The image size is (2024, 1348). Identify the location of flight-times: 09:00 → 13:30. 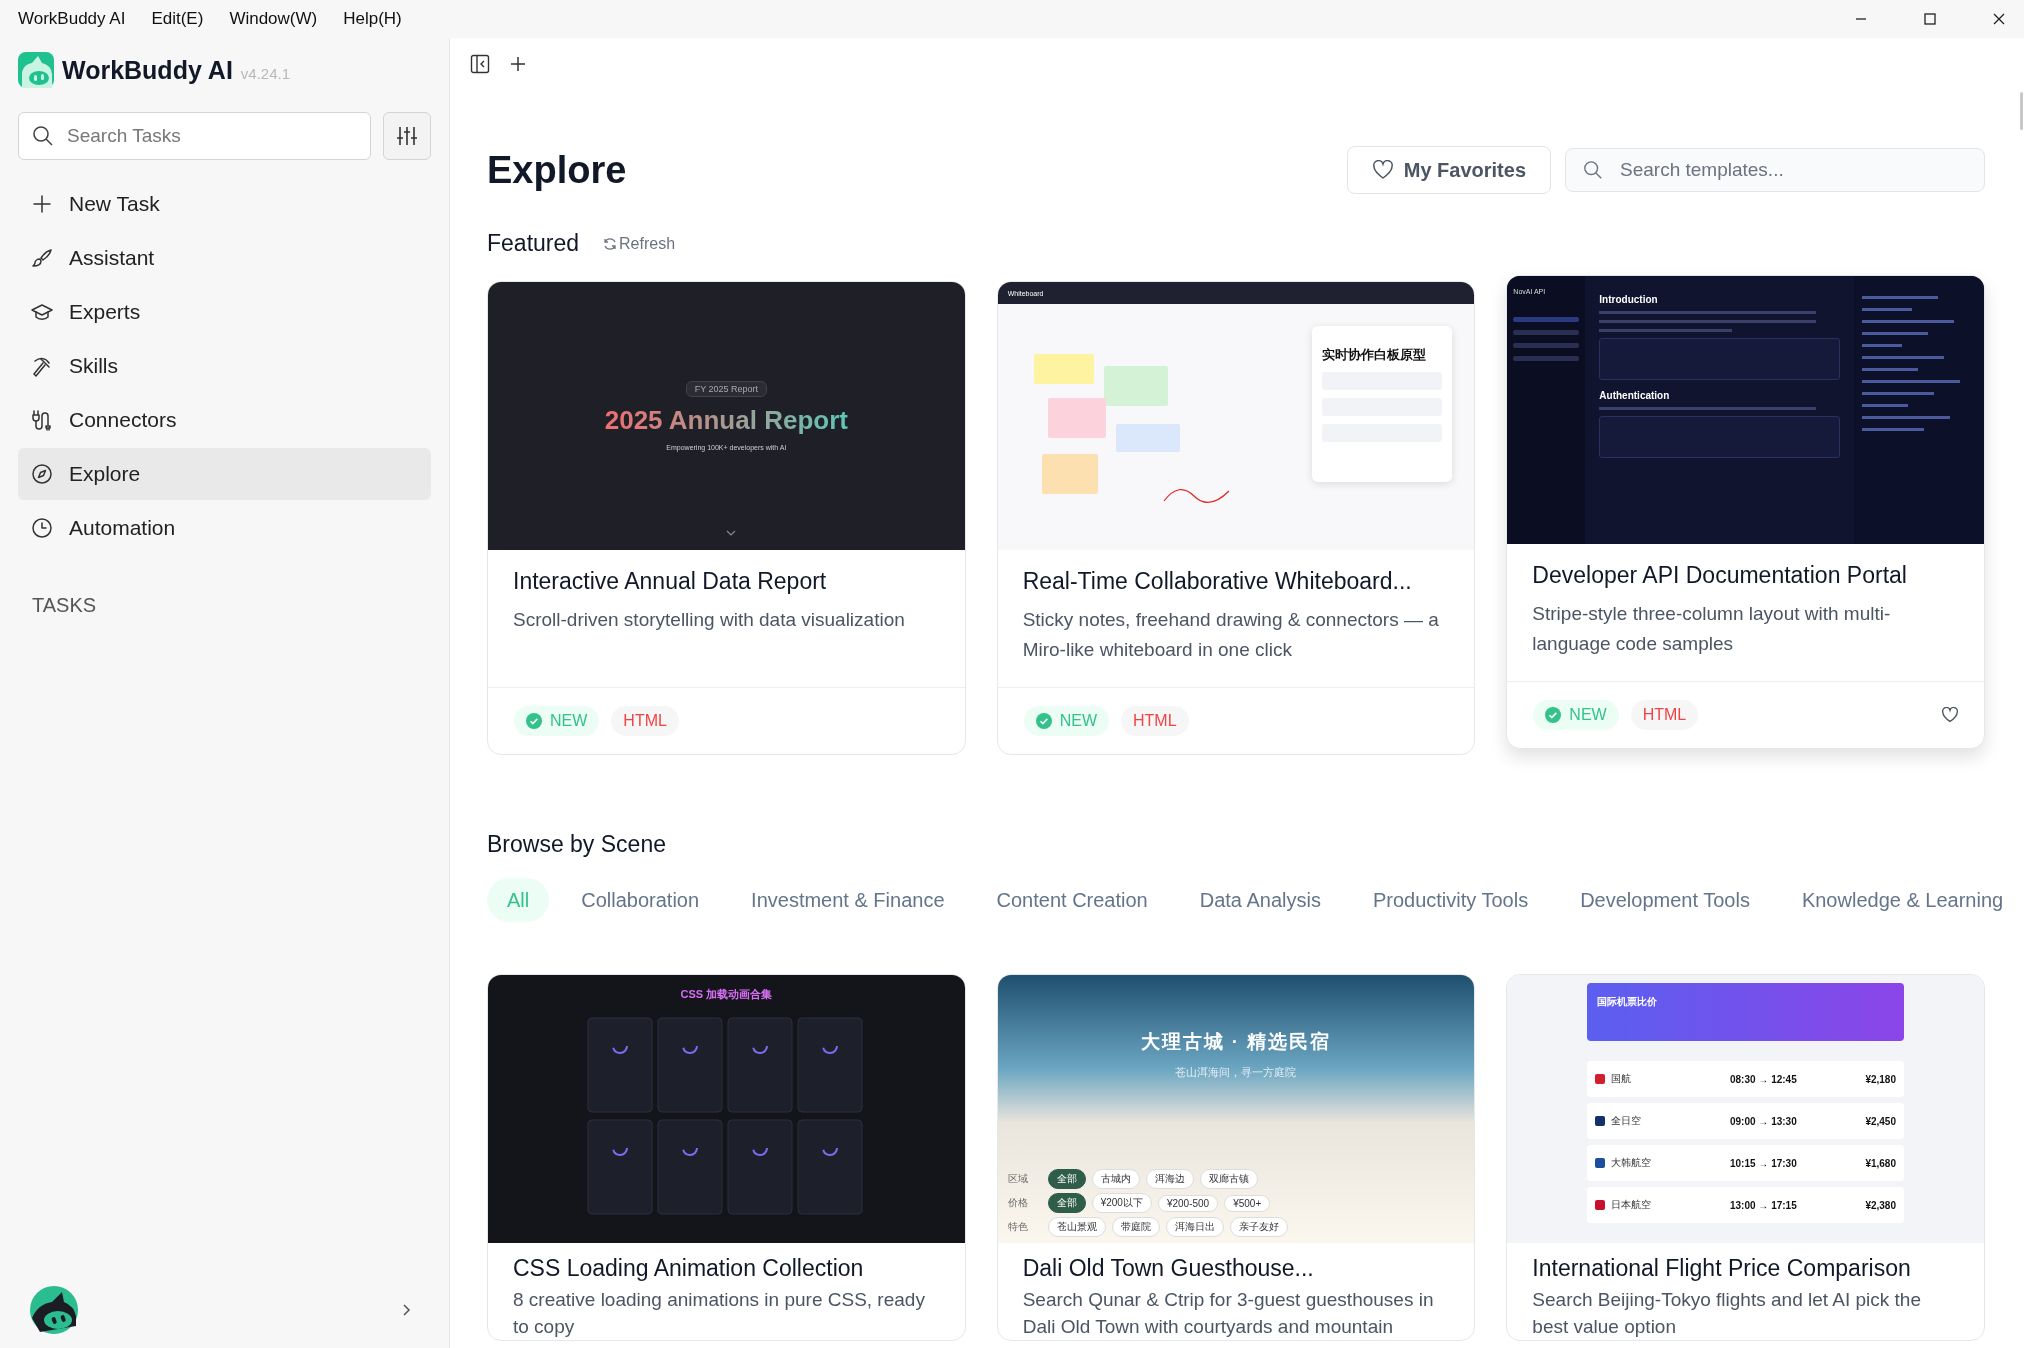
(1763, 1121).